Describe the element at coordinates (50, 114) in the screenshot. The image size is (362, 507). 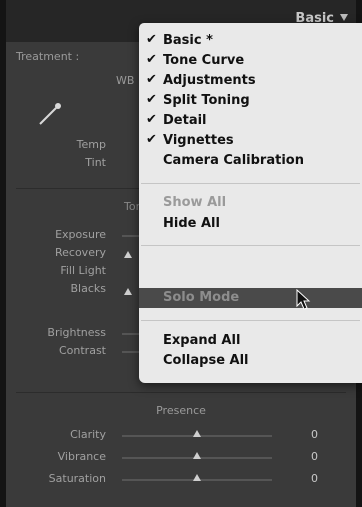
I see `eyedropper-icon` at that location.